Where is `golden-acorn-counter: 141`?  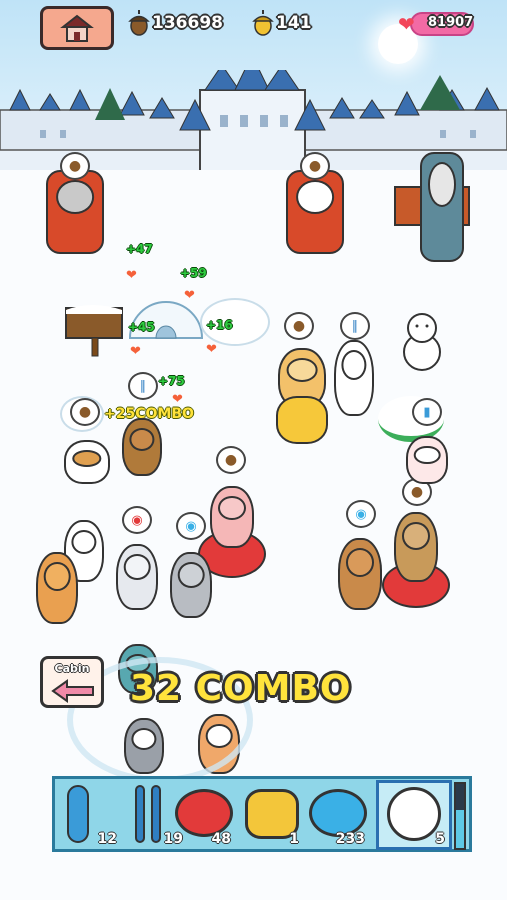
golden-acorn-counter: 141 is located at coordinates (282, 23).